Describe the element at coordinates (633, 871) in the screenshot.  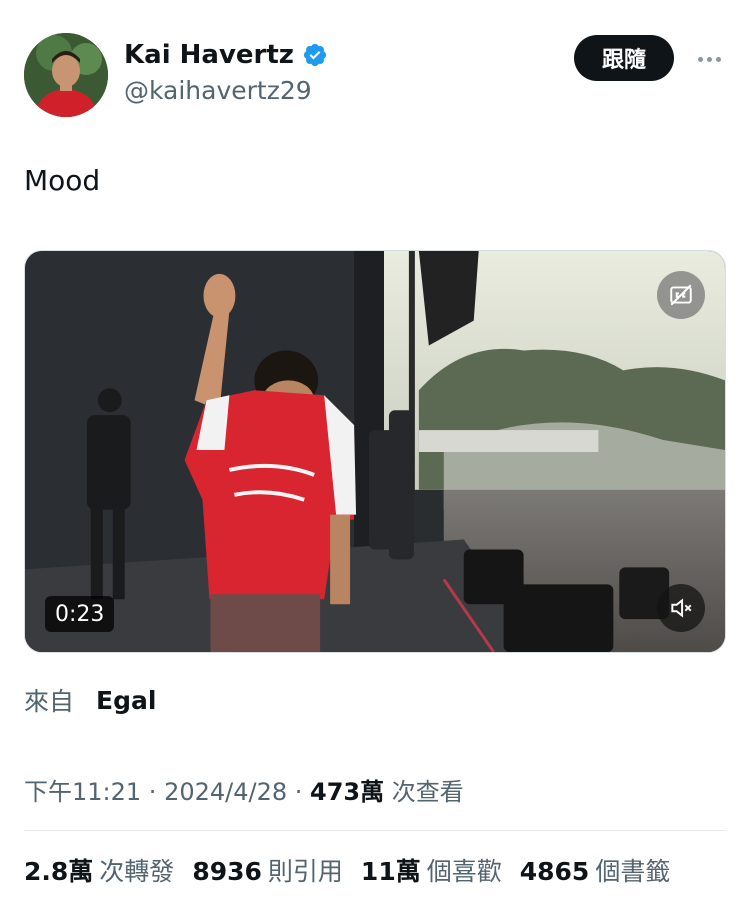
I see `bookmarks-label: 個書籤` at that location.